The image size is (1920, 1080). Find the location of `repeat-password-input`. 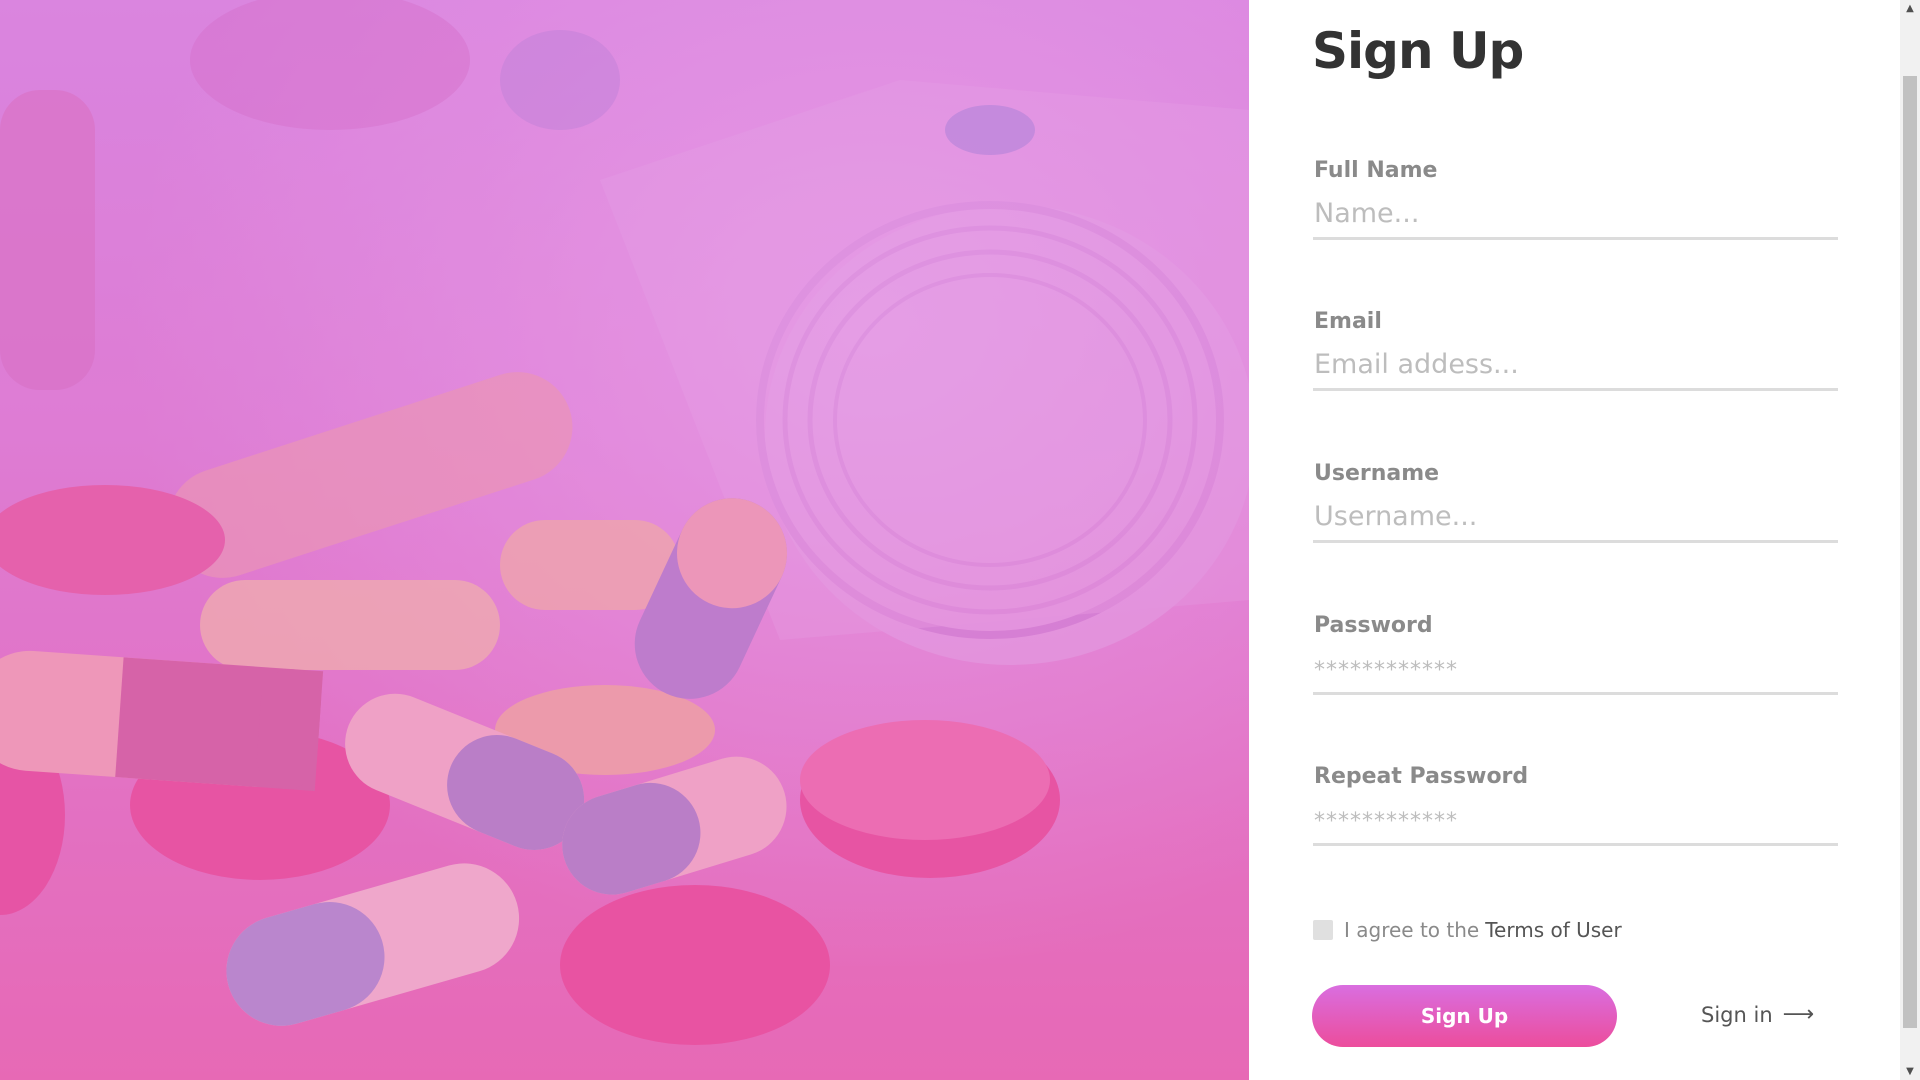

repeat-password-input is located at coordinates (1575, 821).